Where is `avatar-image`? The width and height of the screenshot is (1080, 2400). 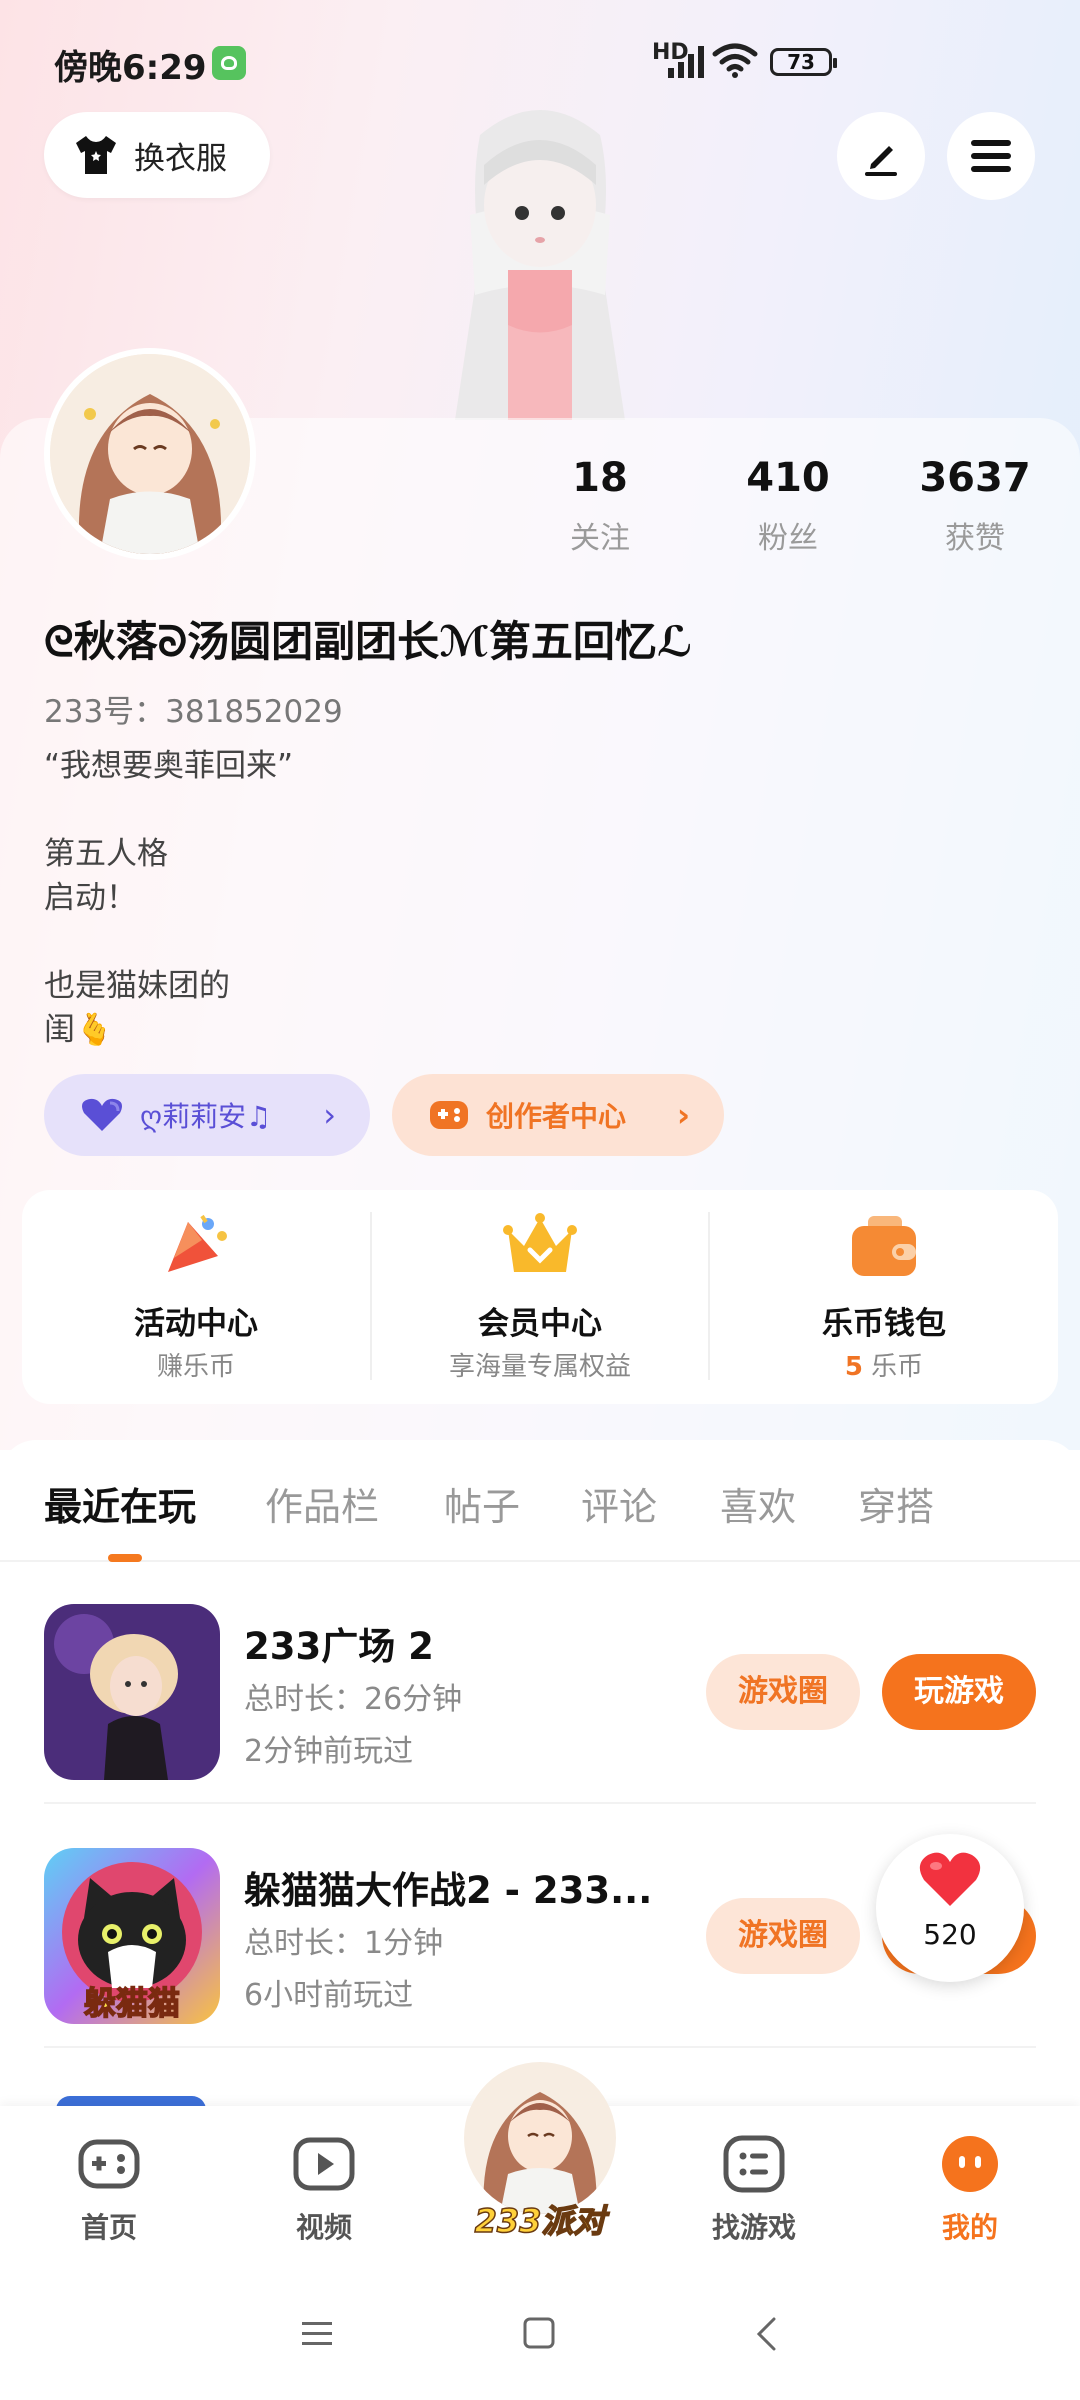
avatar-image is located at coordinates (150, 454).